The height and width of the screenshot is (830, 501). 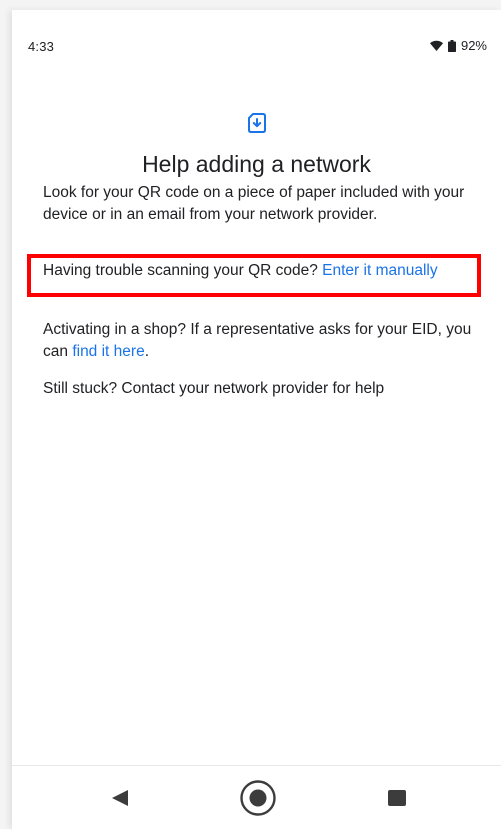 I want to click on sim-download-icon, so click(x=257, y=123).